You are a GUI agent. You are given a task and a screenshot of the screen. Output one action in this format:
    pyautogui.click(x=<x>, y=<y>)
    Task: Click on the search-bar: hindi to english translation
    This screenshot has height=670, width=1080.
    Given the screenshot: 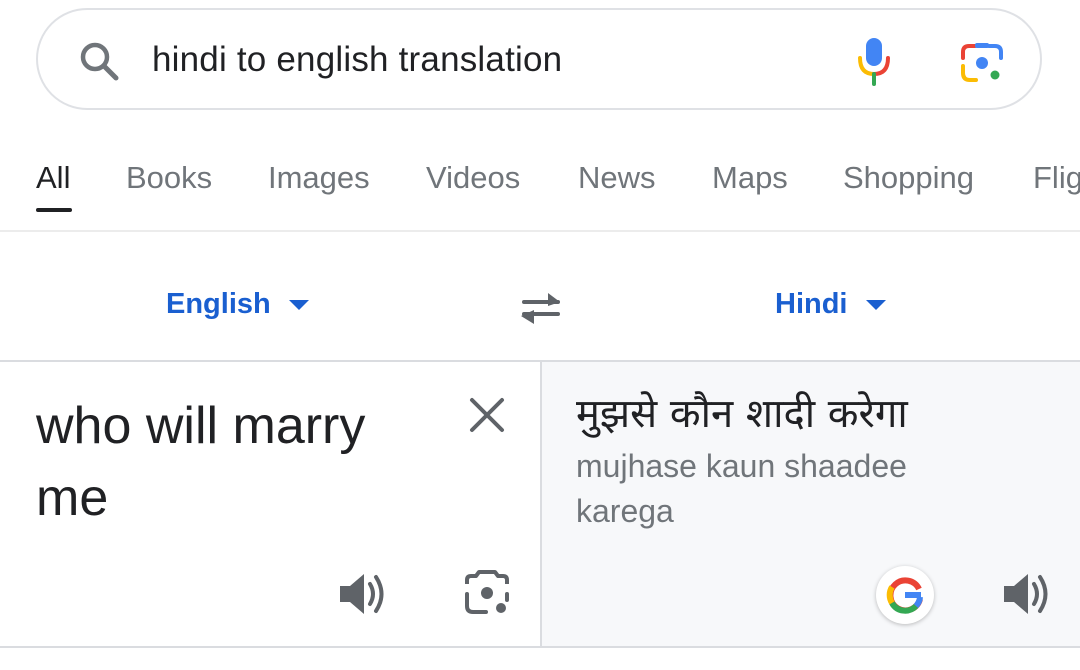 What is the action you would take?
    pyautogui.click(x=539, y=59)
    